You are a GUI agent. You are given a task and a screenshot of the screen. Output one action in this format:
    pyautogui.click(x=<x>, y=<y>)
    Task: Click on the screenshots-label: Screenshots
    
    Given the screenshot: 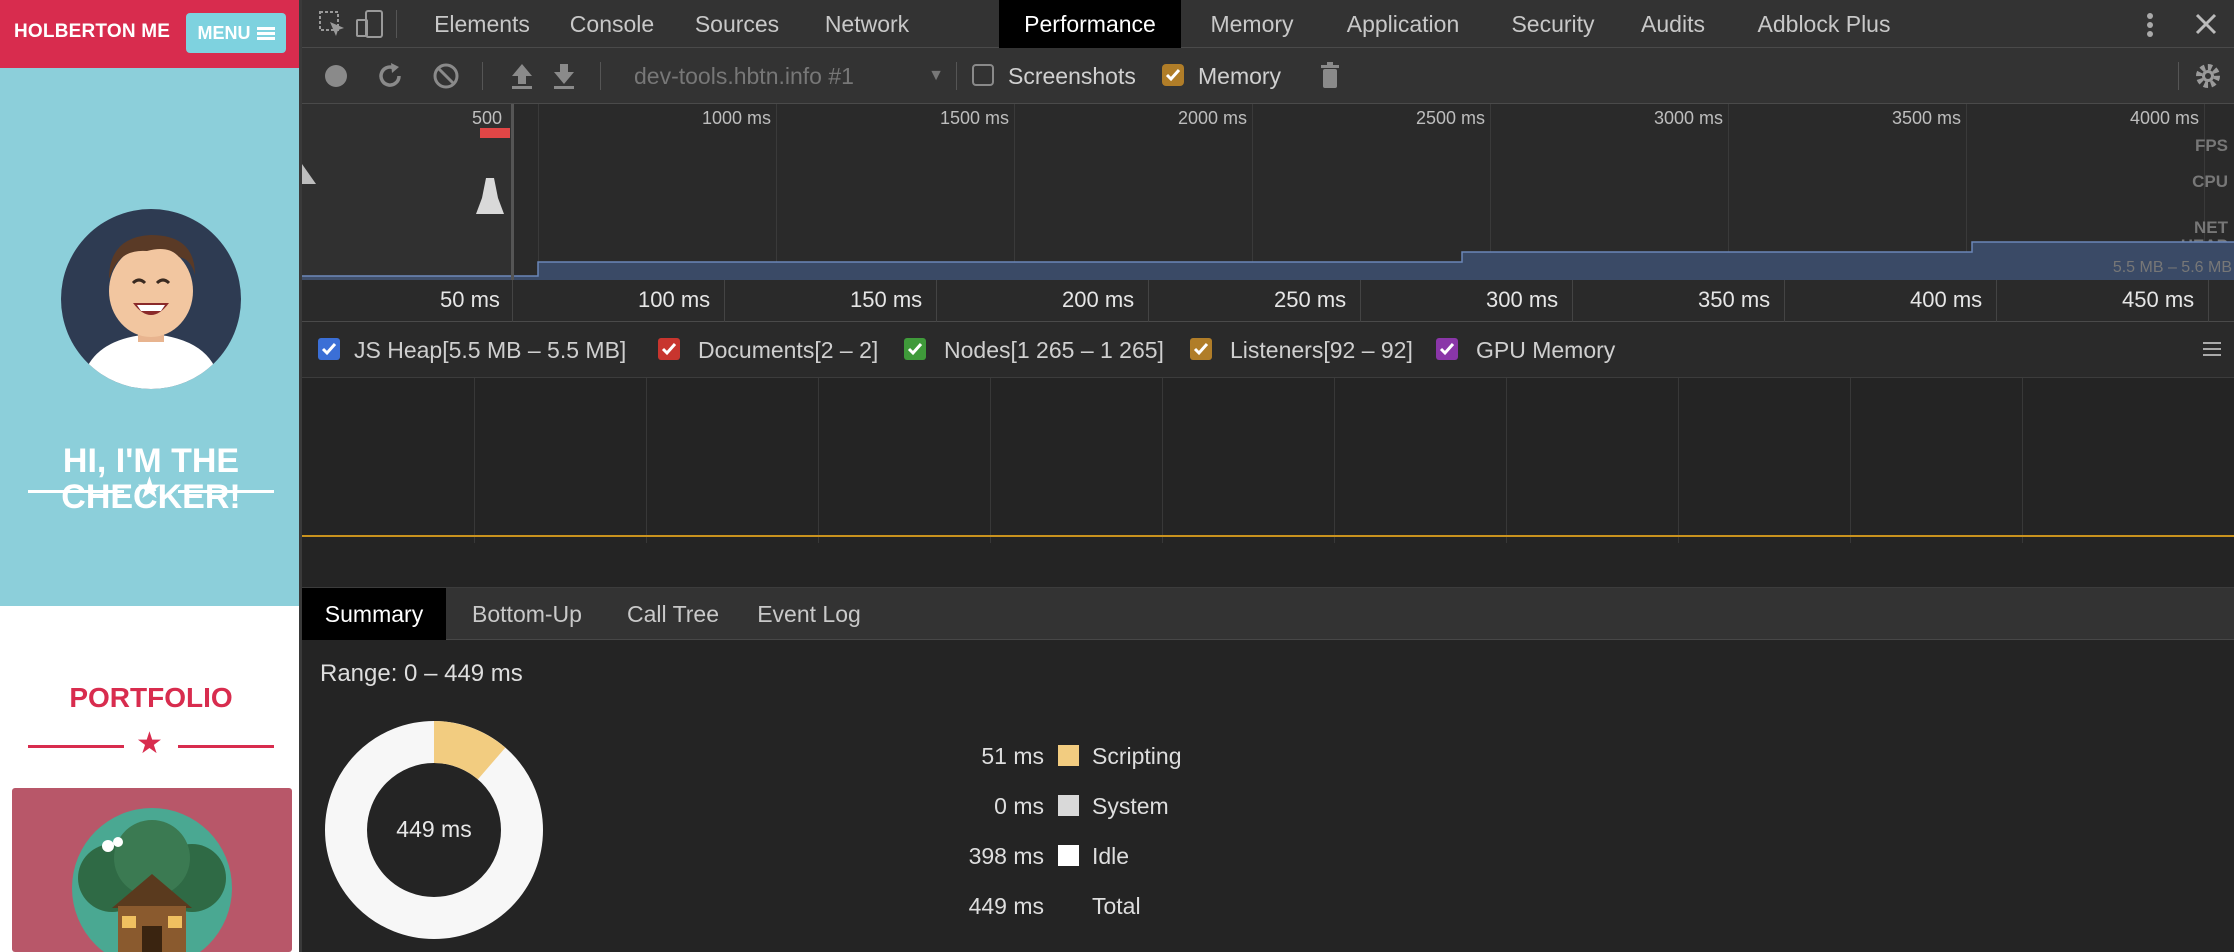 What is the action you would take?
    pyautogui.click(x=1072, y=76)
    